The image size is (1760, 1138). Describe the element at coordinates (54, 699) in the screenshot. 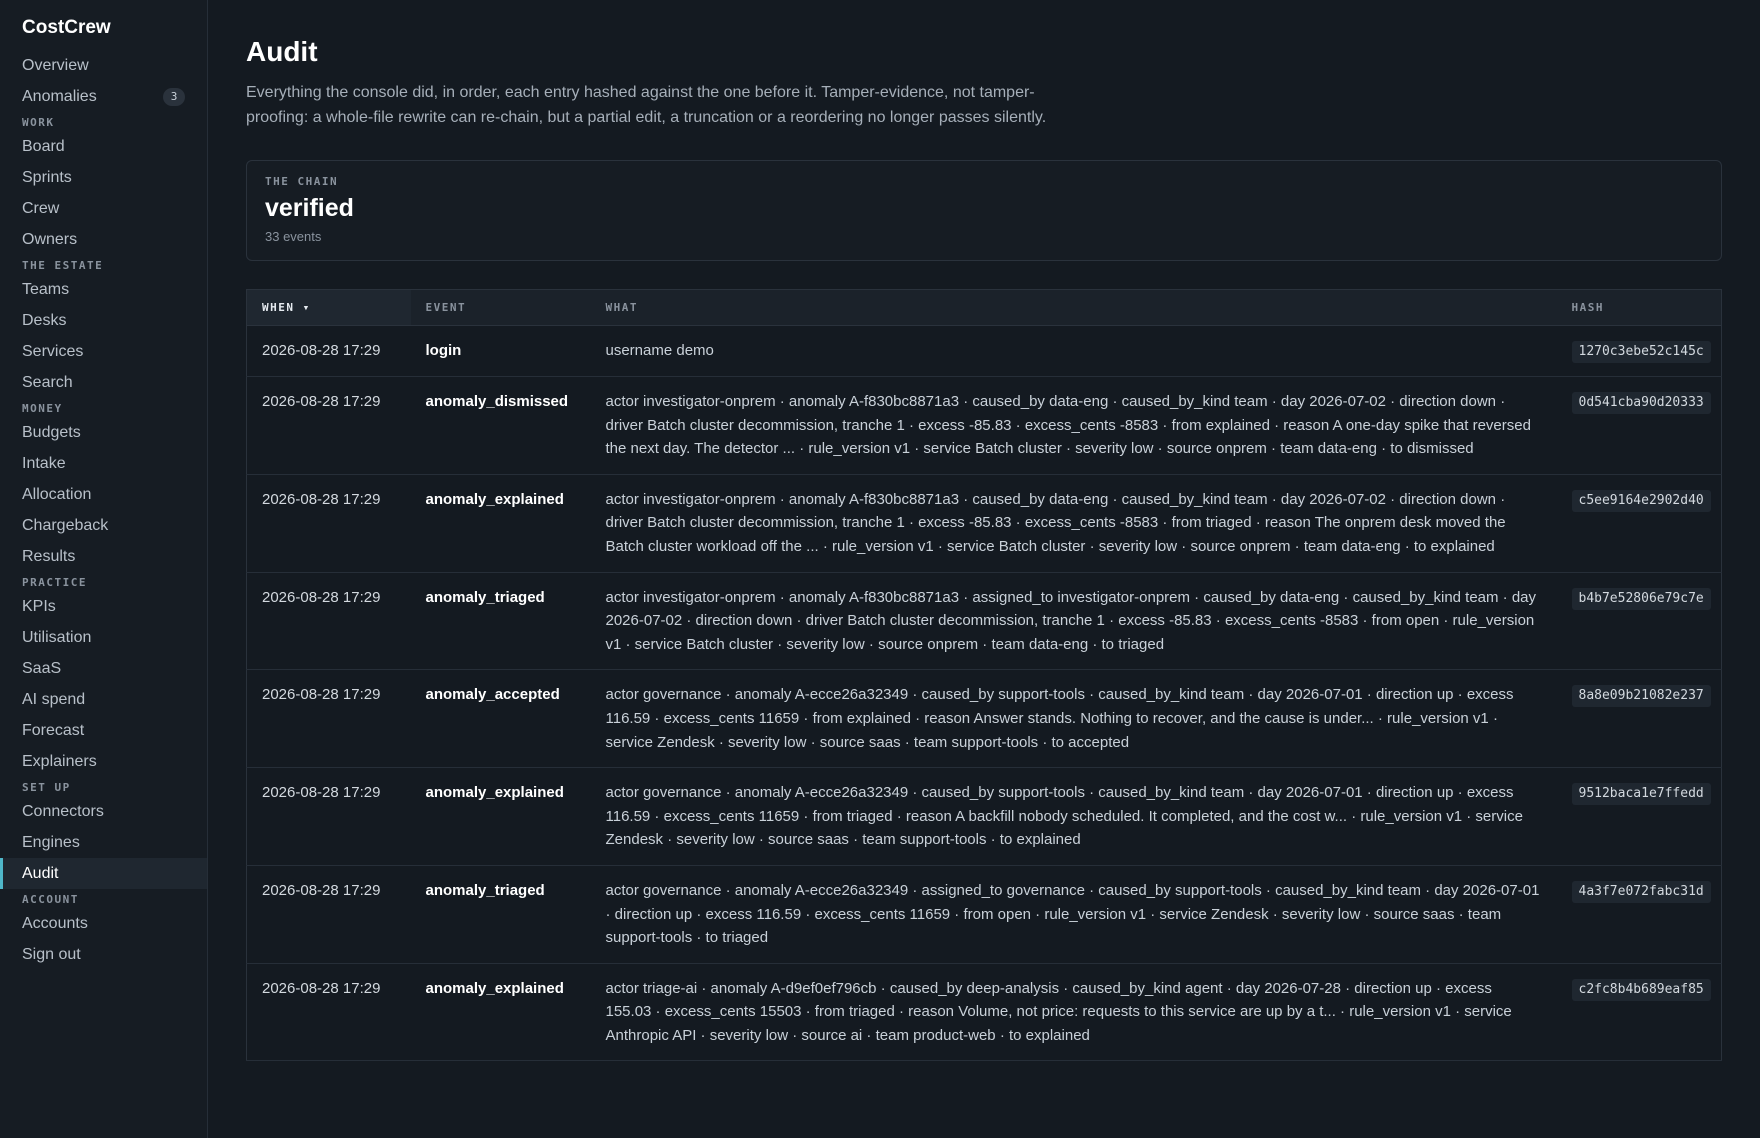

I see `sidebar-item-label: AI spend` at that location.